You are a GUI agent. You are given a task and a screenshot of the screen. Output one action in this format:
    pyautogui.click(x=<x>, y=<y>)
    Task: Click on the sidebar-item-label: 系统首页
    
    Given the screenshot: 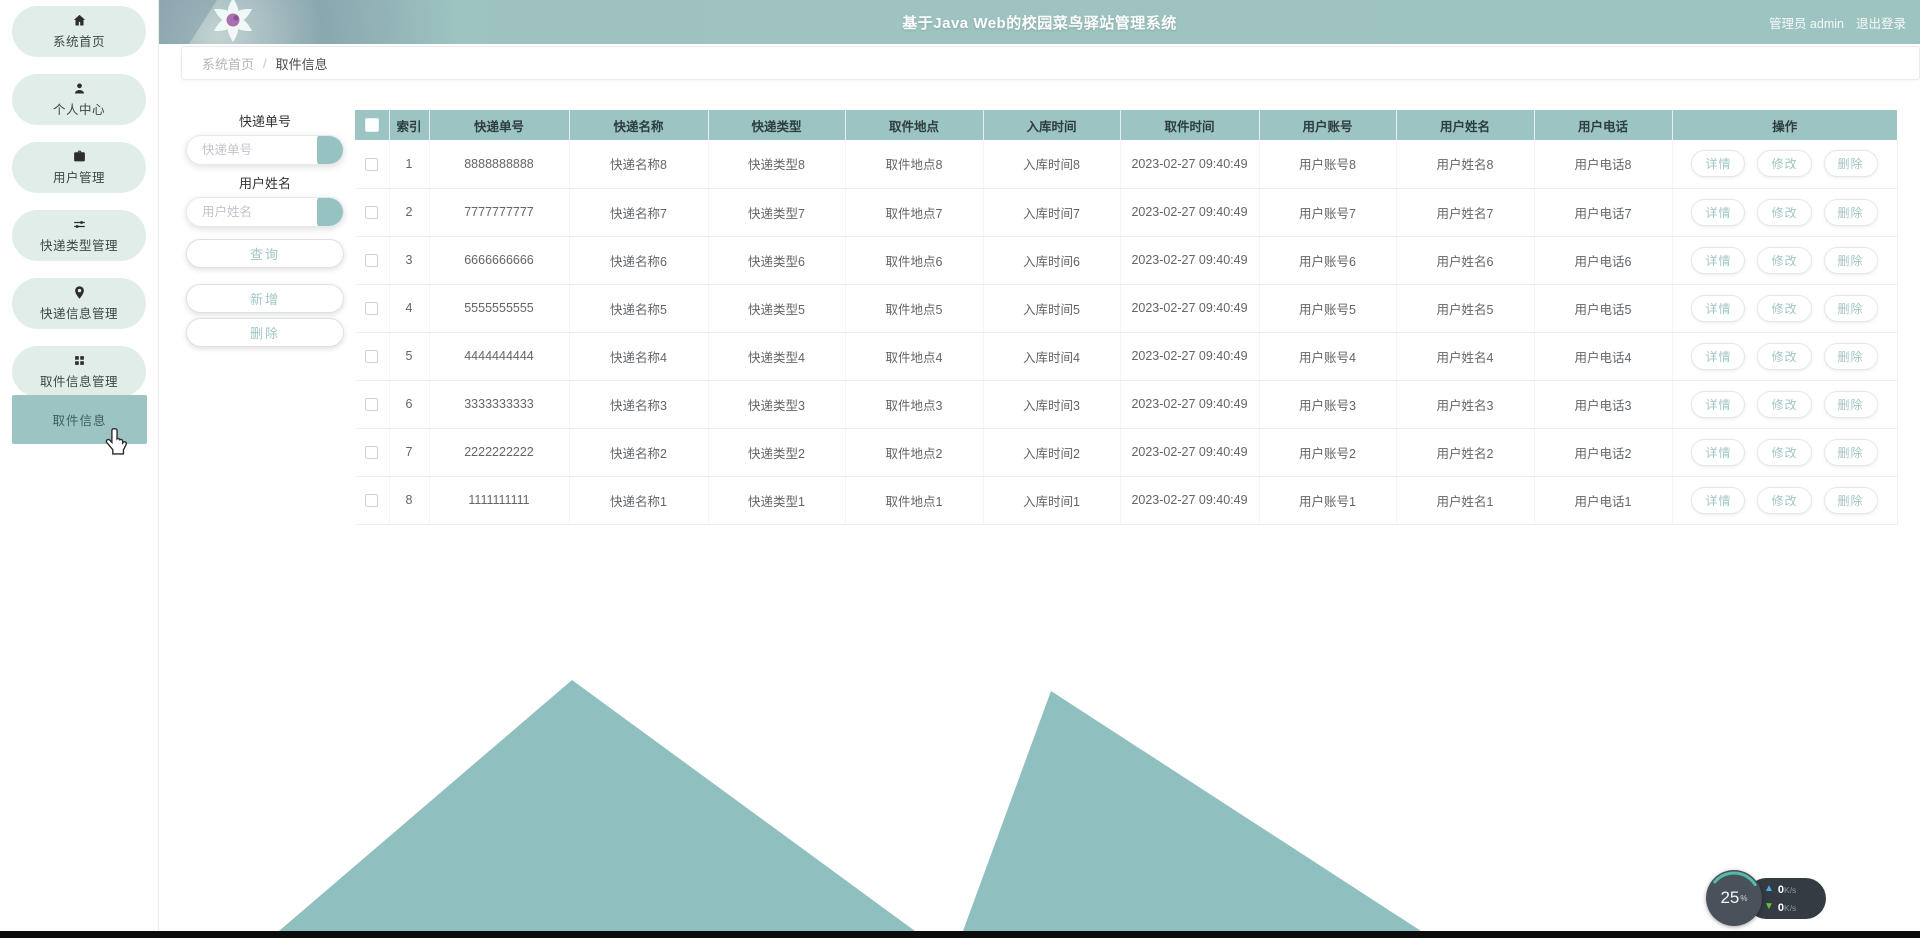 What is the action you would take?
    pyautogui.click(x=78, y=42)
    